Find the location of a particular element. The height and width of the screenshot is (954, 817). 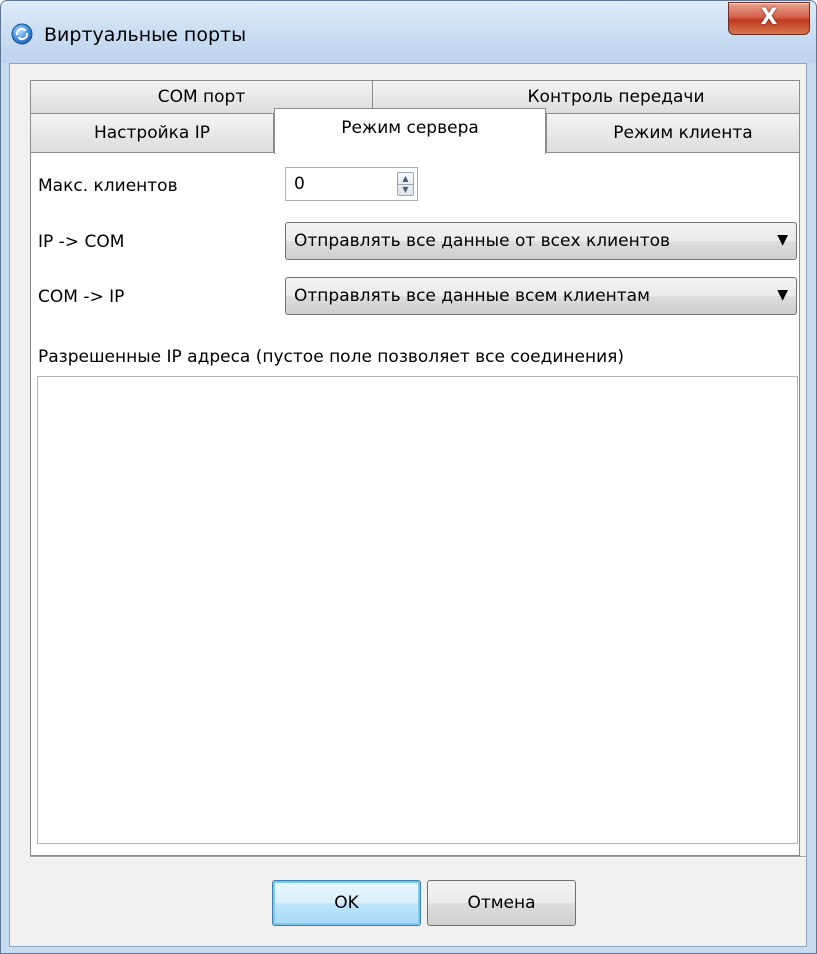

cancel-button: Отмена is located at coordinates (501, 903).